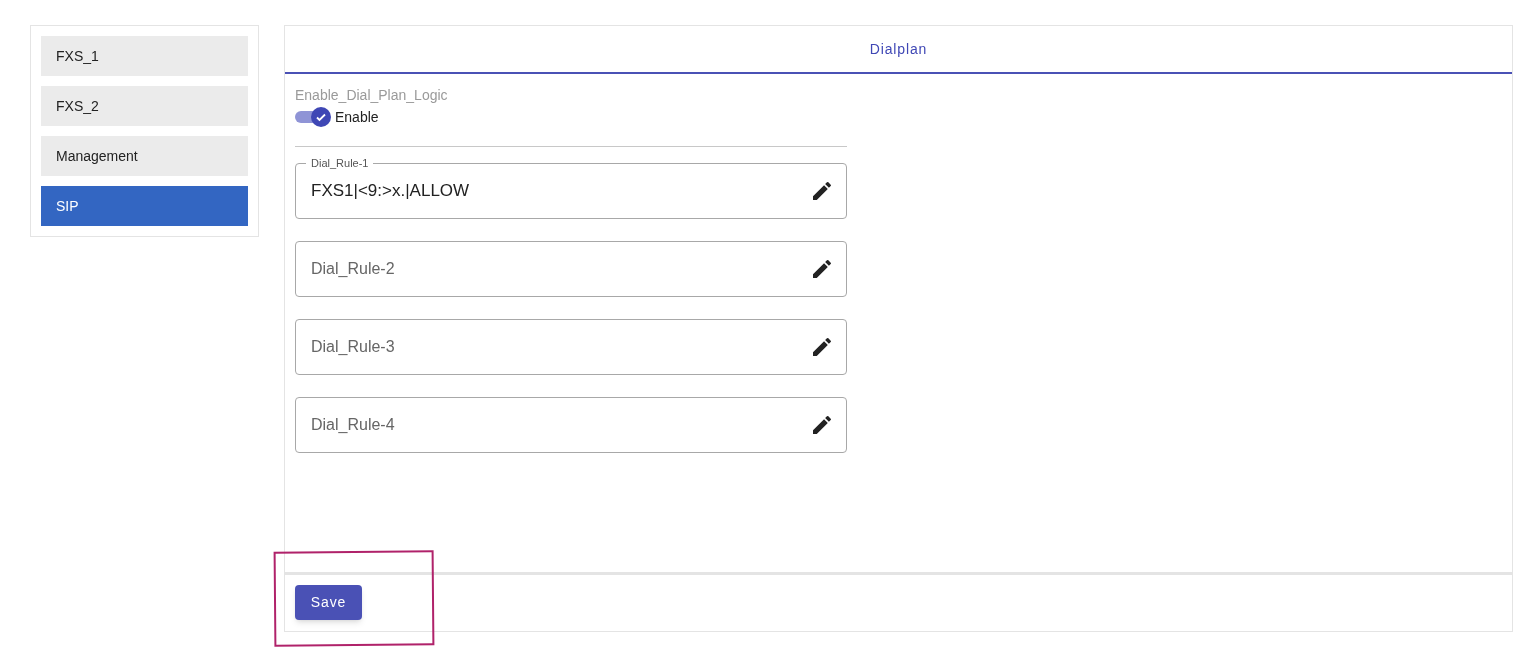  What do you see at coordinates (357, 117) in the screenshot?
I see `switch-label: Enable` at bounding box center [357, 117].